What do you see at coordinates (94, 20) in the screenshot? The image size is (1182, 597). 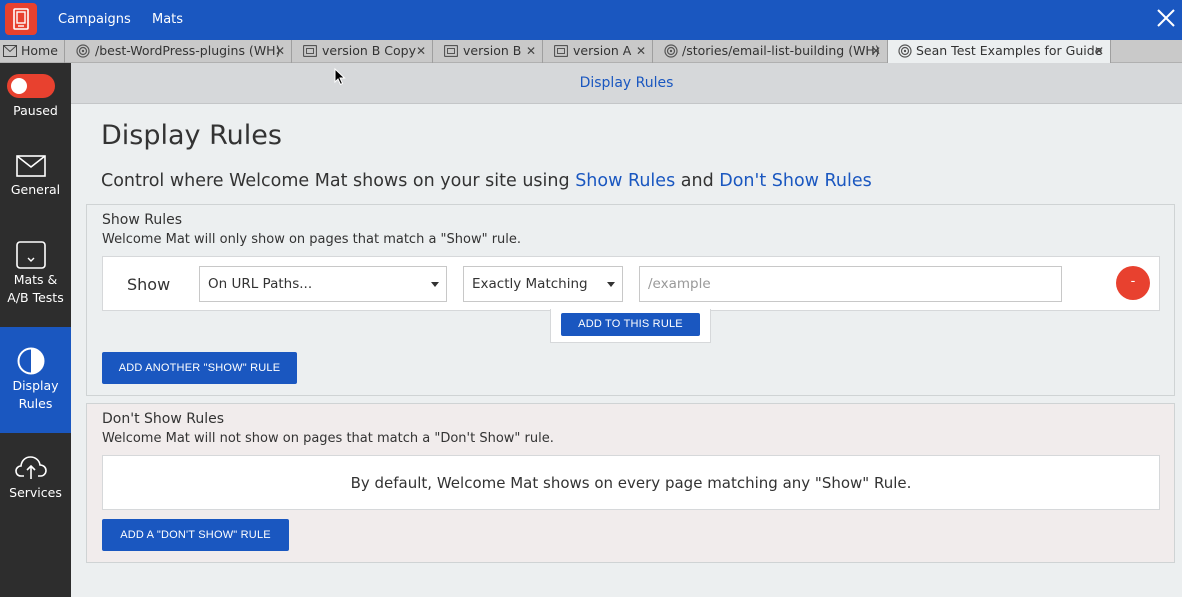 I see `nav-campaigns: Campaigns` at bounding box center [94, 20].